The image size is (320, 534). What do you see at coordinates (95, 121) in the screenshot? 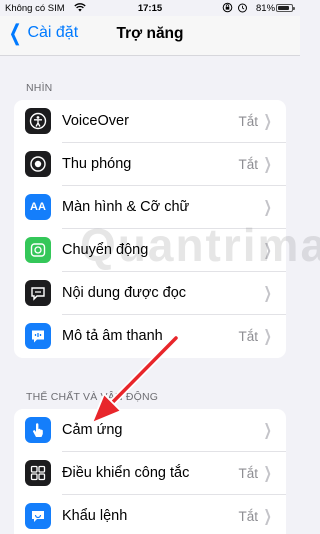
I see `row-label: VoiceOver` at bounding box center [95, 121].